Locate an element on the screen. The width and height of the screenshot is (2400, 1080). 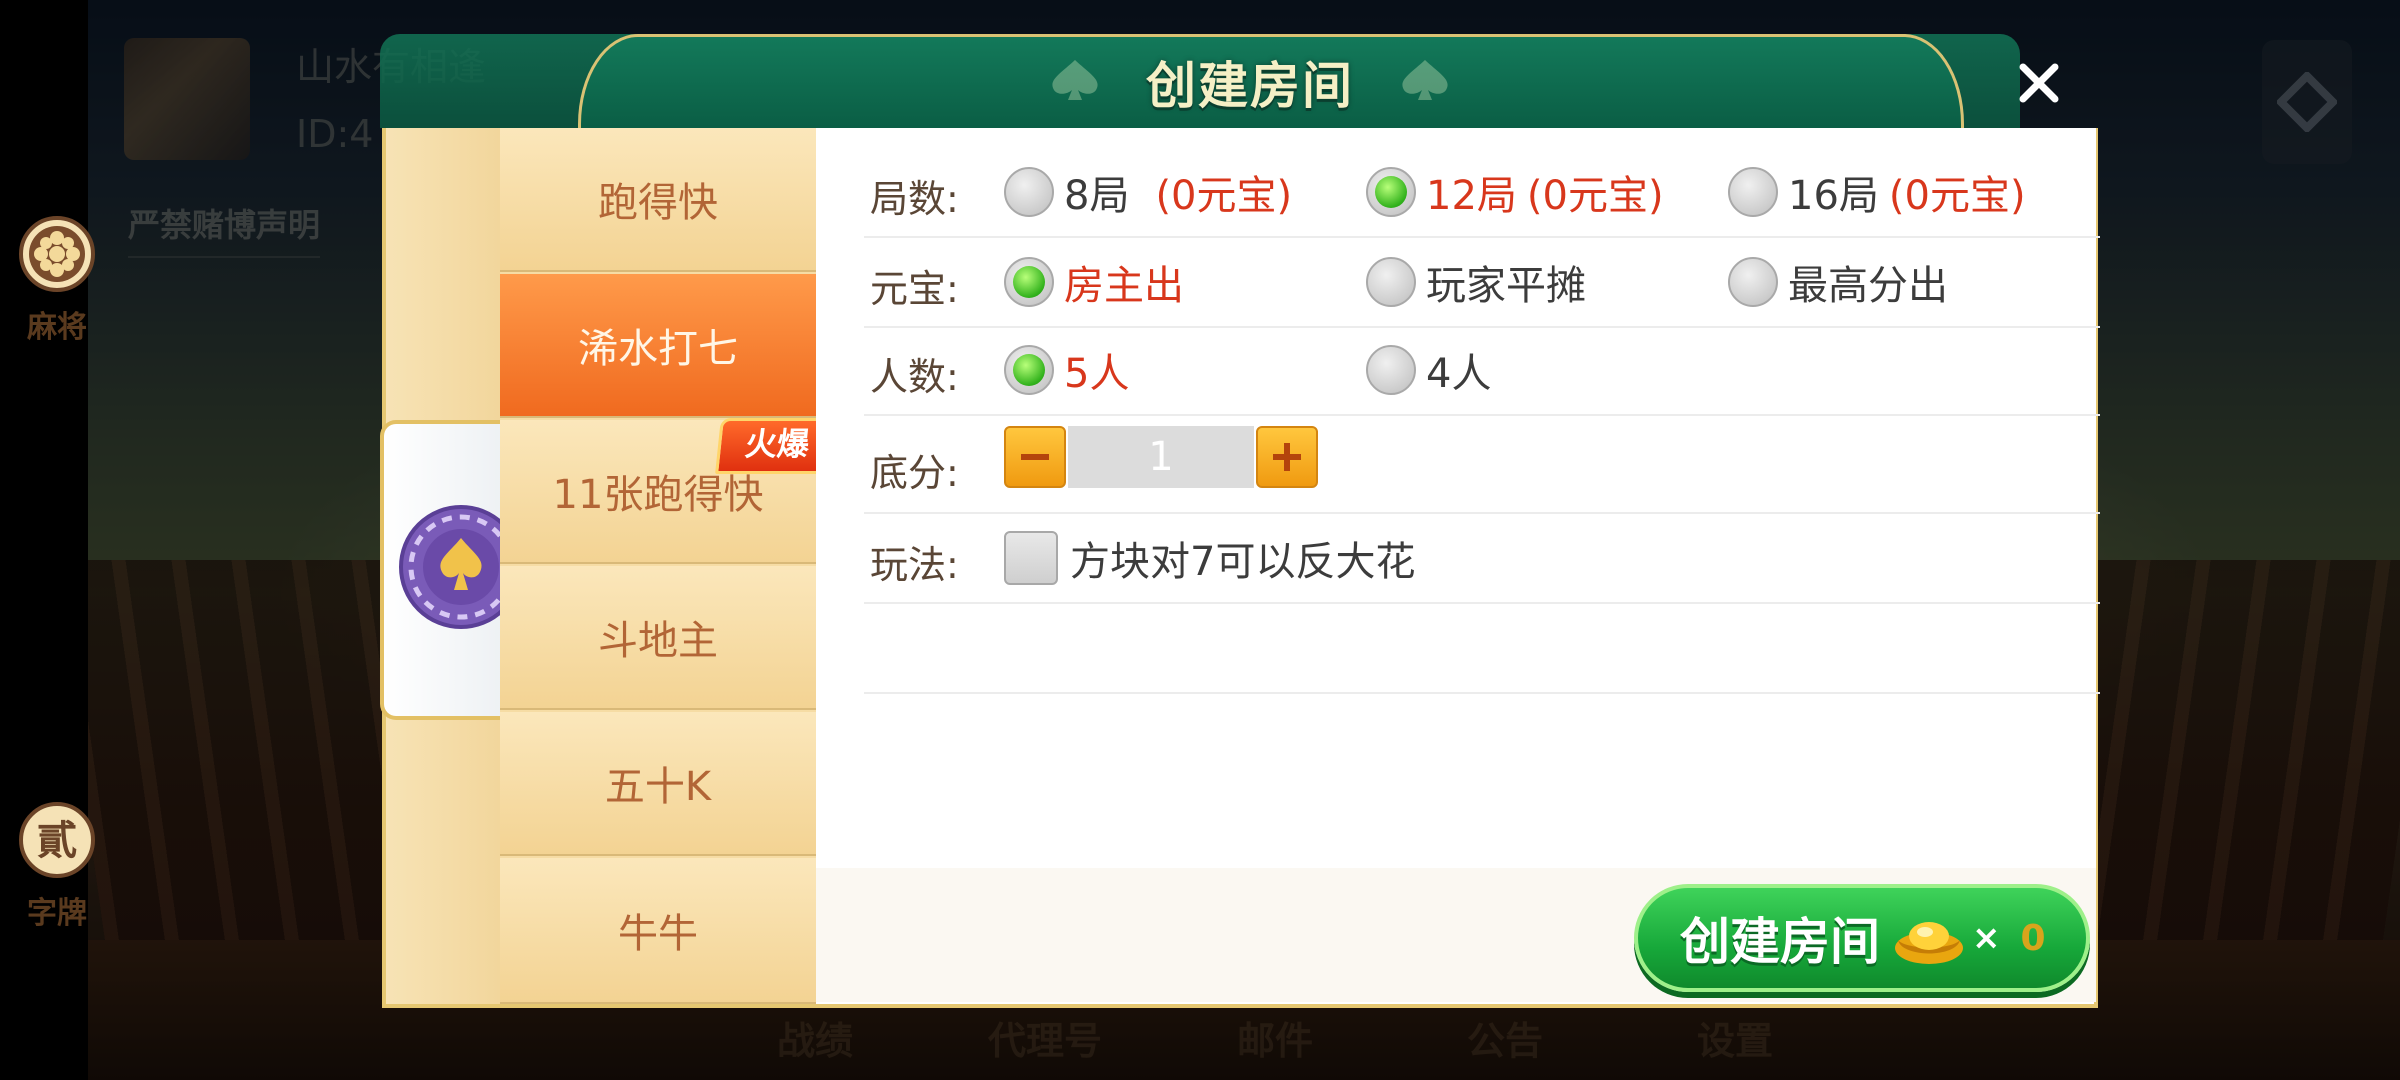
rule-checkbox-option: 方块对7可以反大花 is located at coordinates (1209, 558).